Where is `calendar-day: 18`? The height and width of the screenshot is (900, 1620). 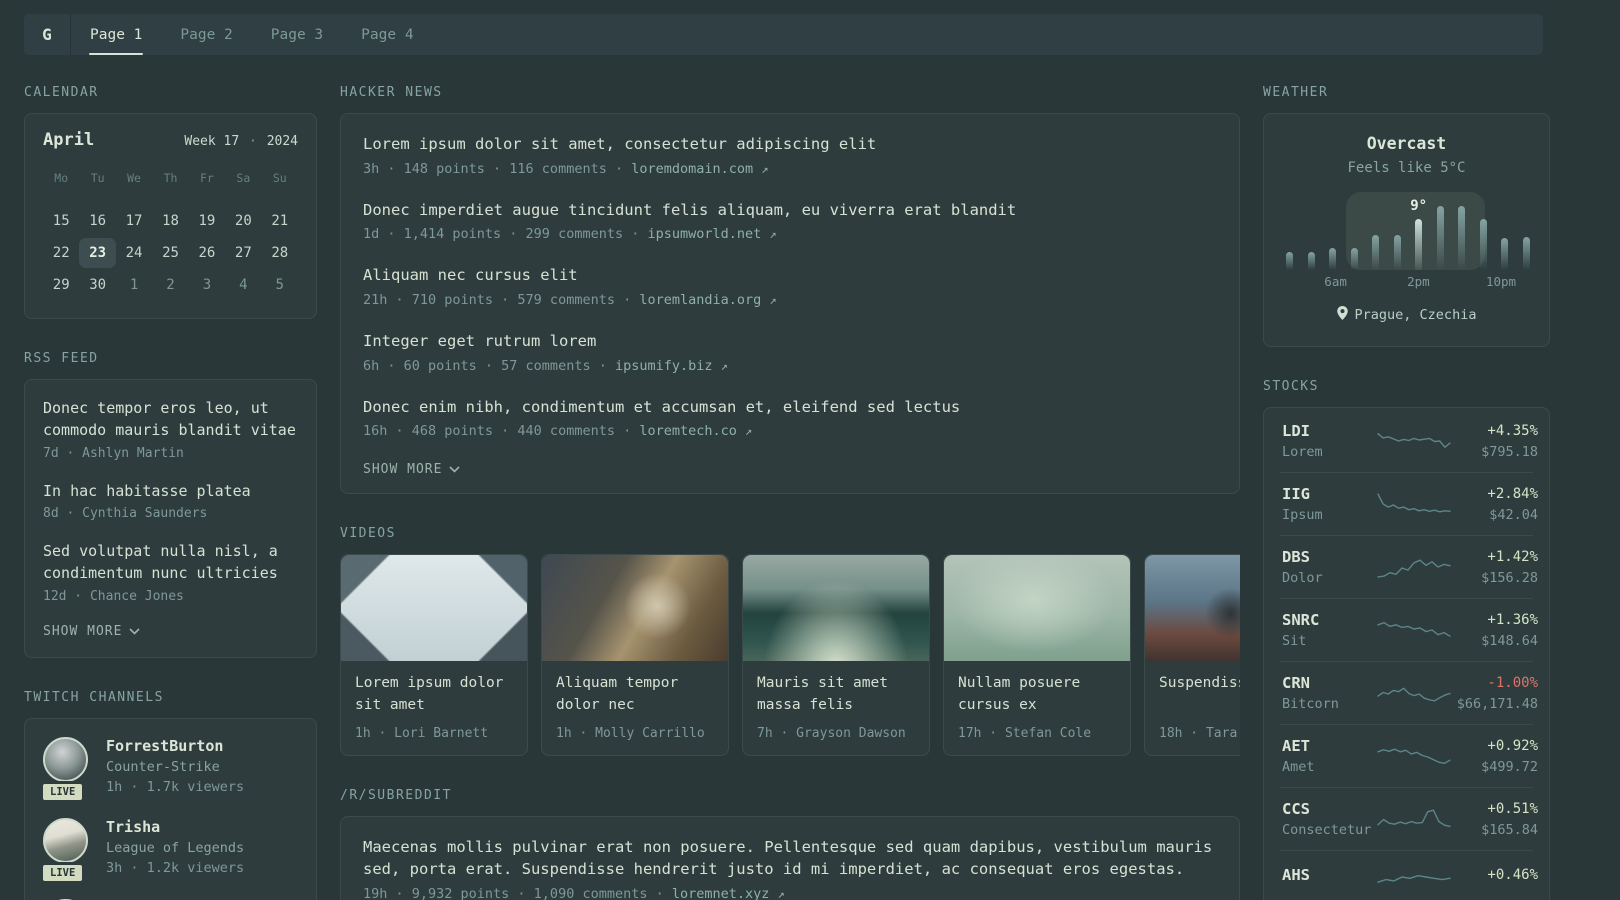
calendar-day: 18 is located at coordinates (170, 221).